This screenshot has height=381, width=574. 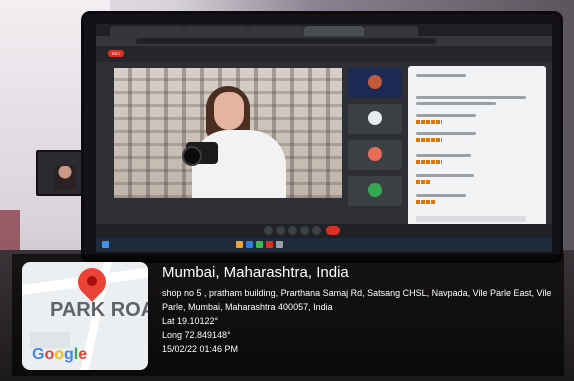 What do you see at coordinates (441, 75) in the screenshot?
I see `chat-header` at bounding box center [441, 75].